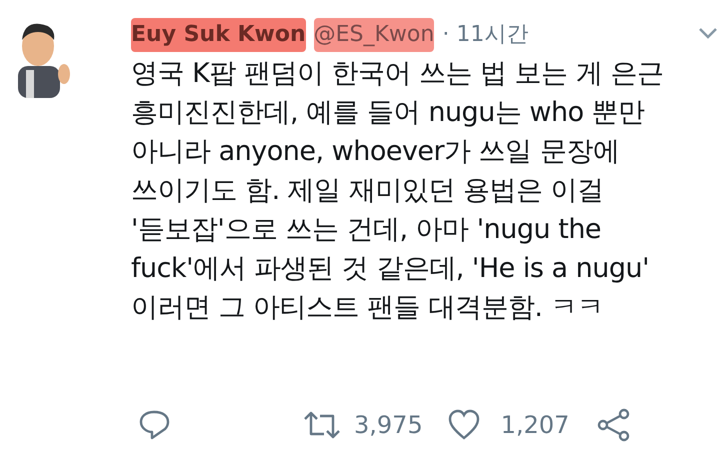 Image resolution: width=720 pixels, height=456 pixels. I want to click on author-handle: @ES_Kwon, so click(374, 35).